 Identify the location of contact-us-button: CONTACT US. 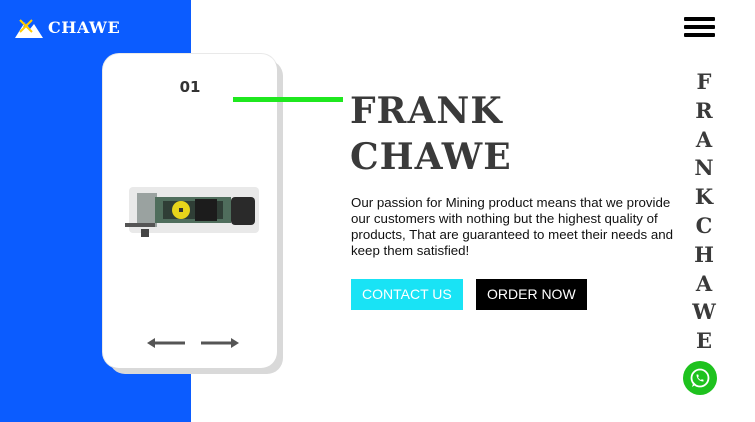
(407, 294).